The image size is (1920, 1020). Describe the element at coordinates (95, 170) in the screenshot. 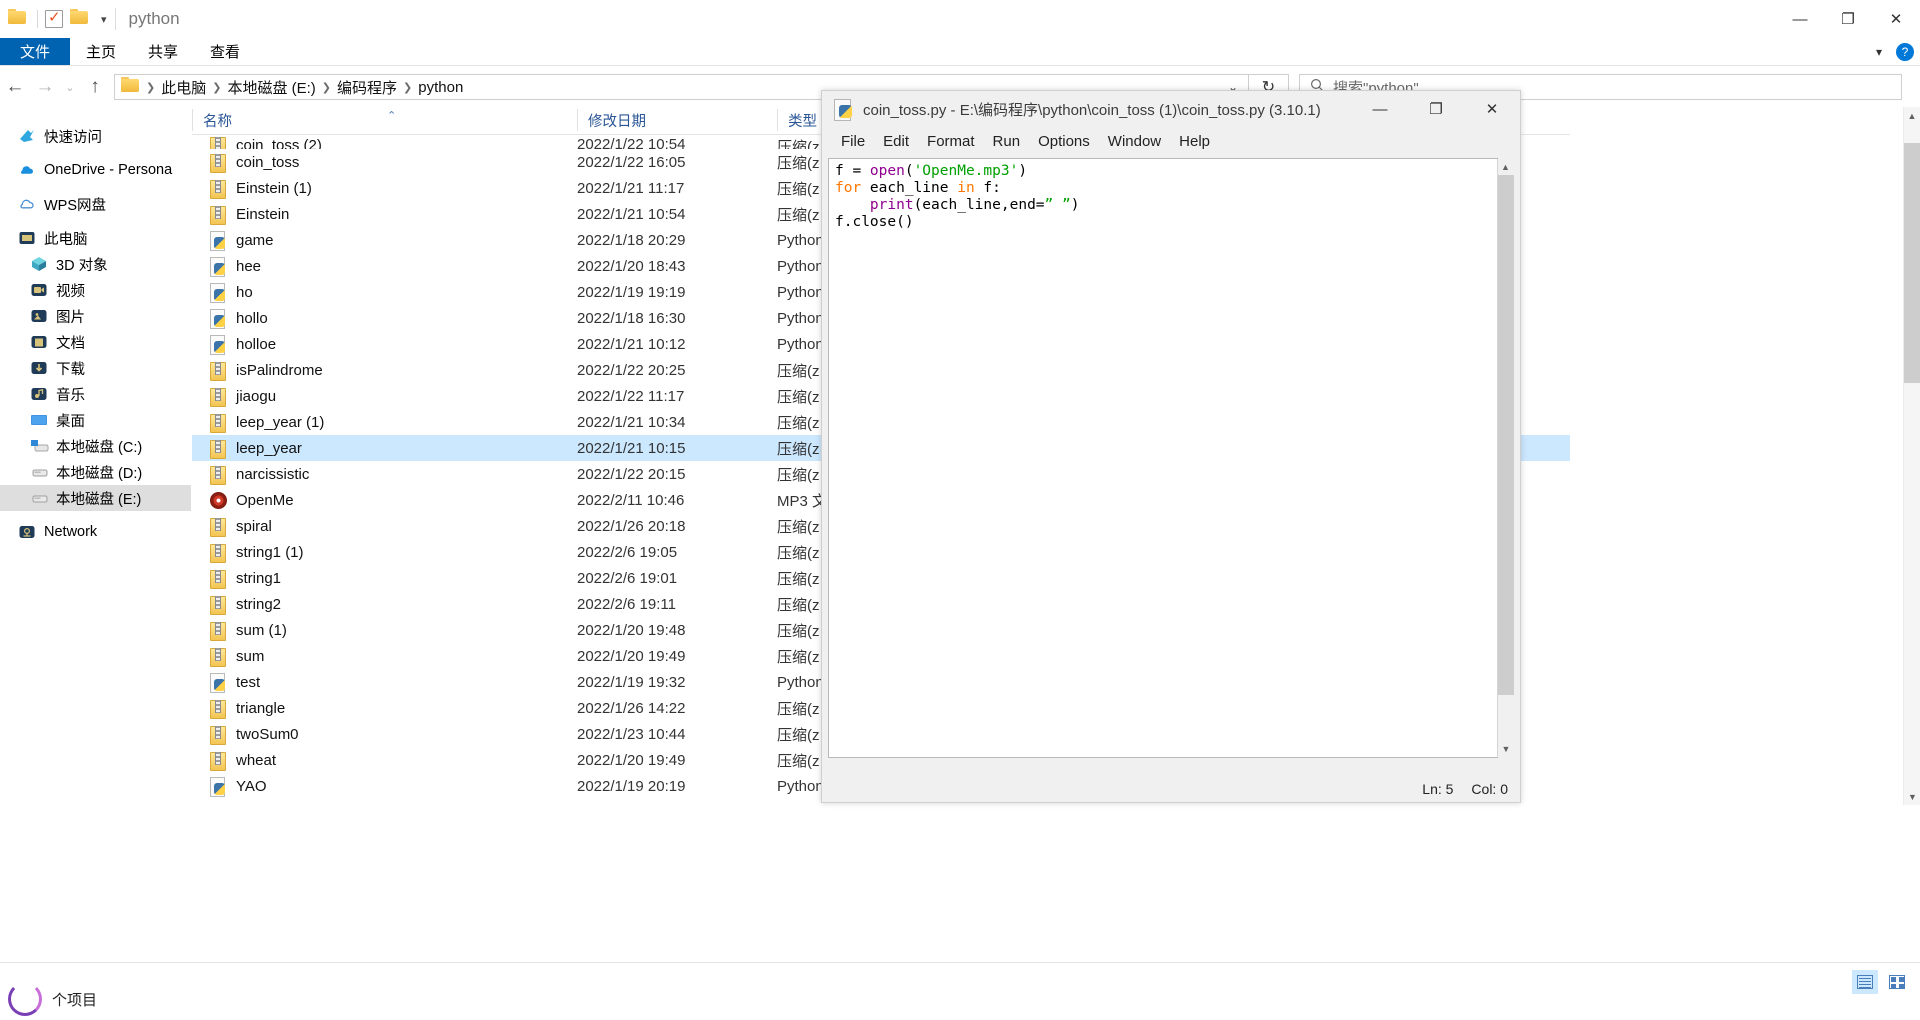

I see `sidebar-item-1: OneDrive - Persona` at that location.